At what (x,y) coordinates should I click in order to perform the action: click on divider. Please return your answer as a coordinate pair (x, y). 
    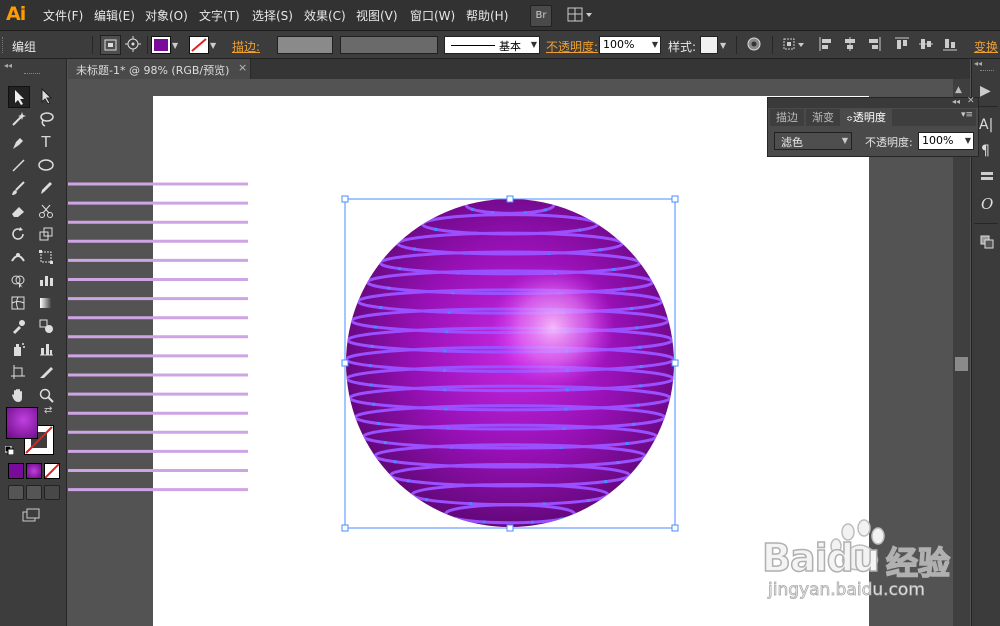
    Looking at the image, I should click on (986, 223).